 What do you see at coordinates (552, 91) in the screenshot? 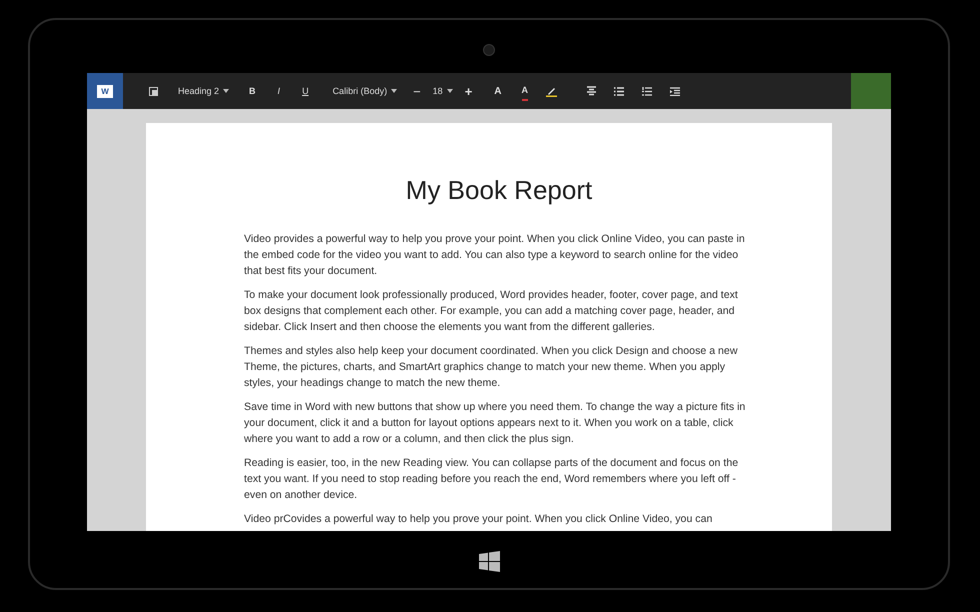
I see `highlighter-icon` at bounding box center [552, 91].